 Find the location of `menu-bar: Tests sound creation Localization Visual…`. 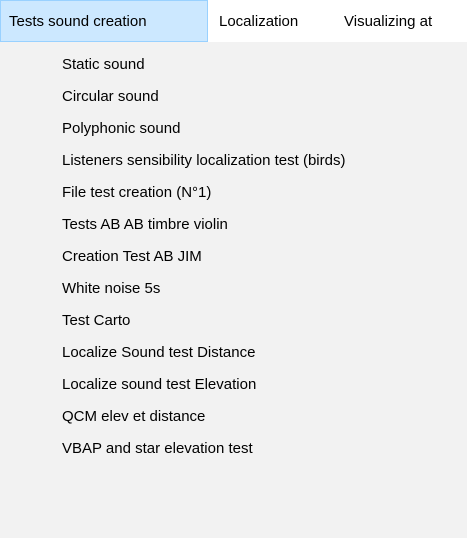

menu-bar: Tests sound creation Localization Visual… is located at coordinates (233, 21).